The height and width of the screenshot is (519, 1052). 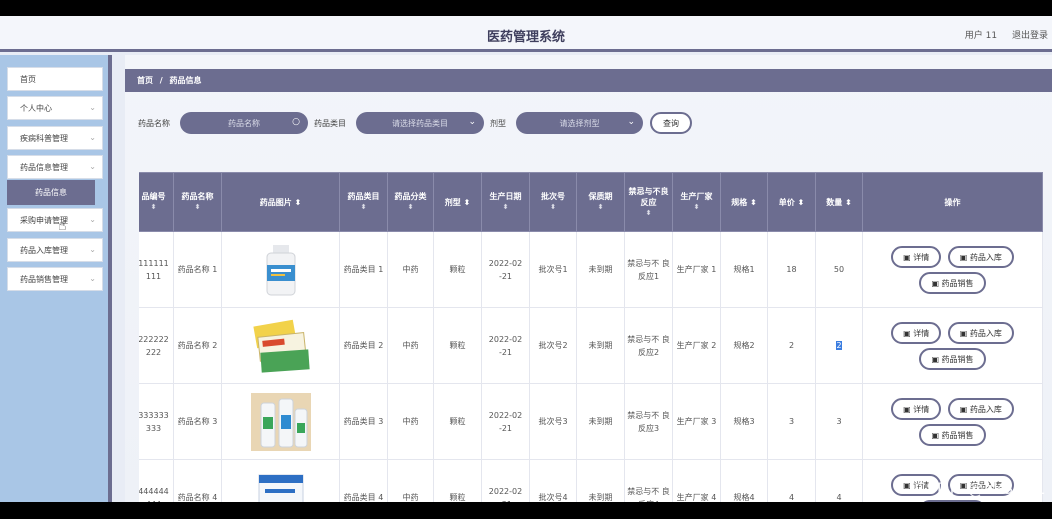 I want to click on col-header-batch: 批次号 ⬍, so click(x=553, y=202).